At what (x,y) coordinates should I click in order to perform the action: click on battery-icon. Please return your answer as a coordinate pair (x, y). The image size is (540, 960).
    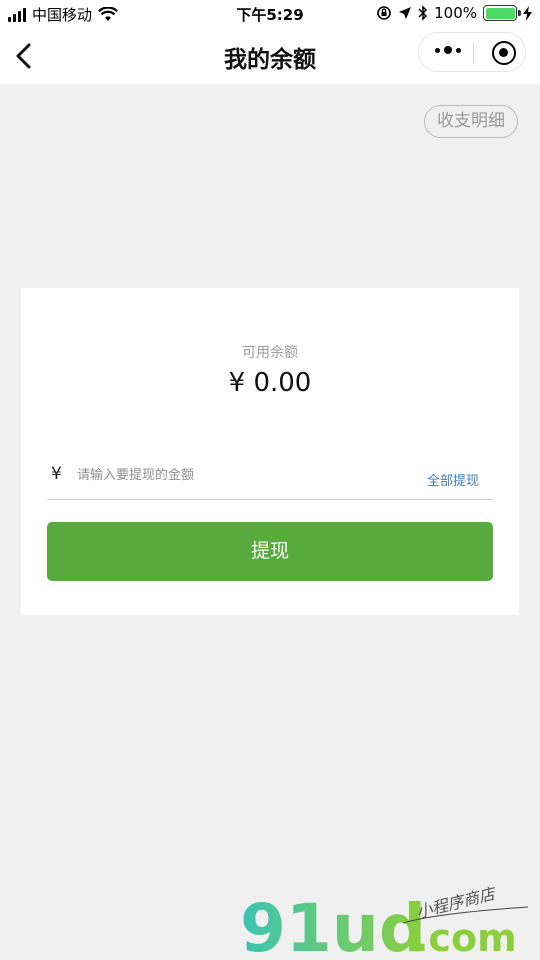
    Looking at the image, I should click on (502, 13).